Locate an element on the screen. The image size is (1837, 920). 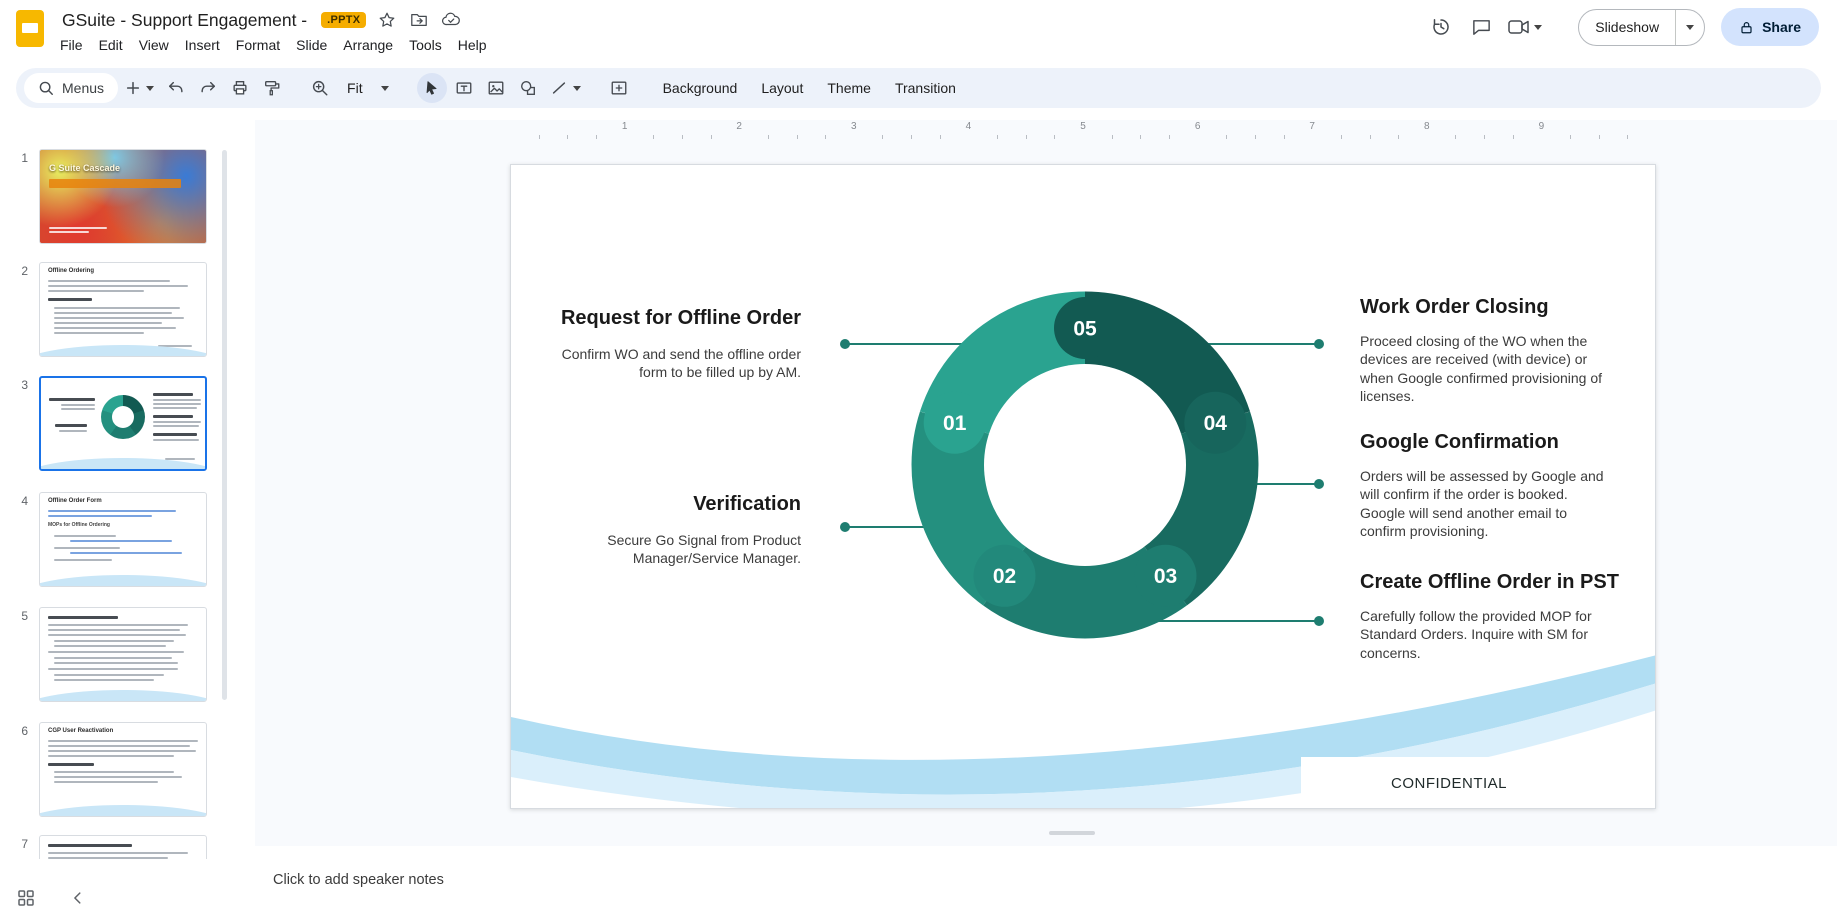
background-button: Background is located at coordinates (700, 88).